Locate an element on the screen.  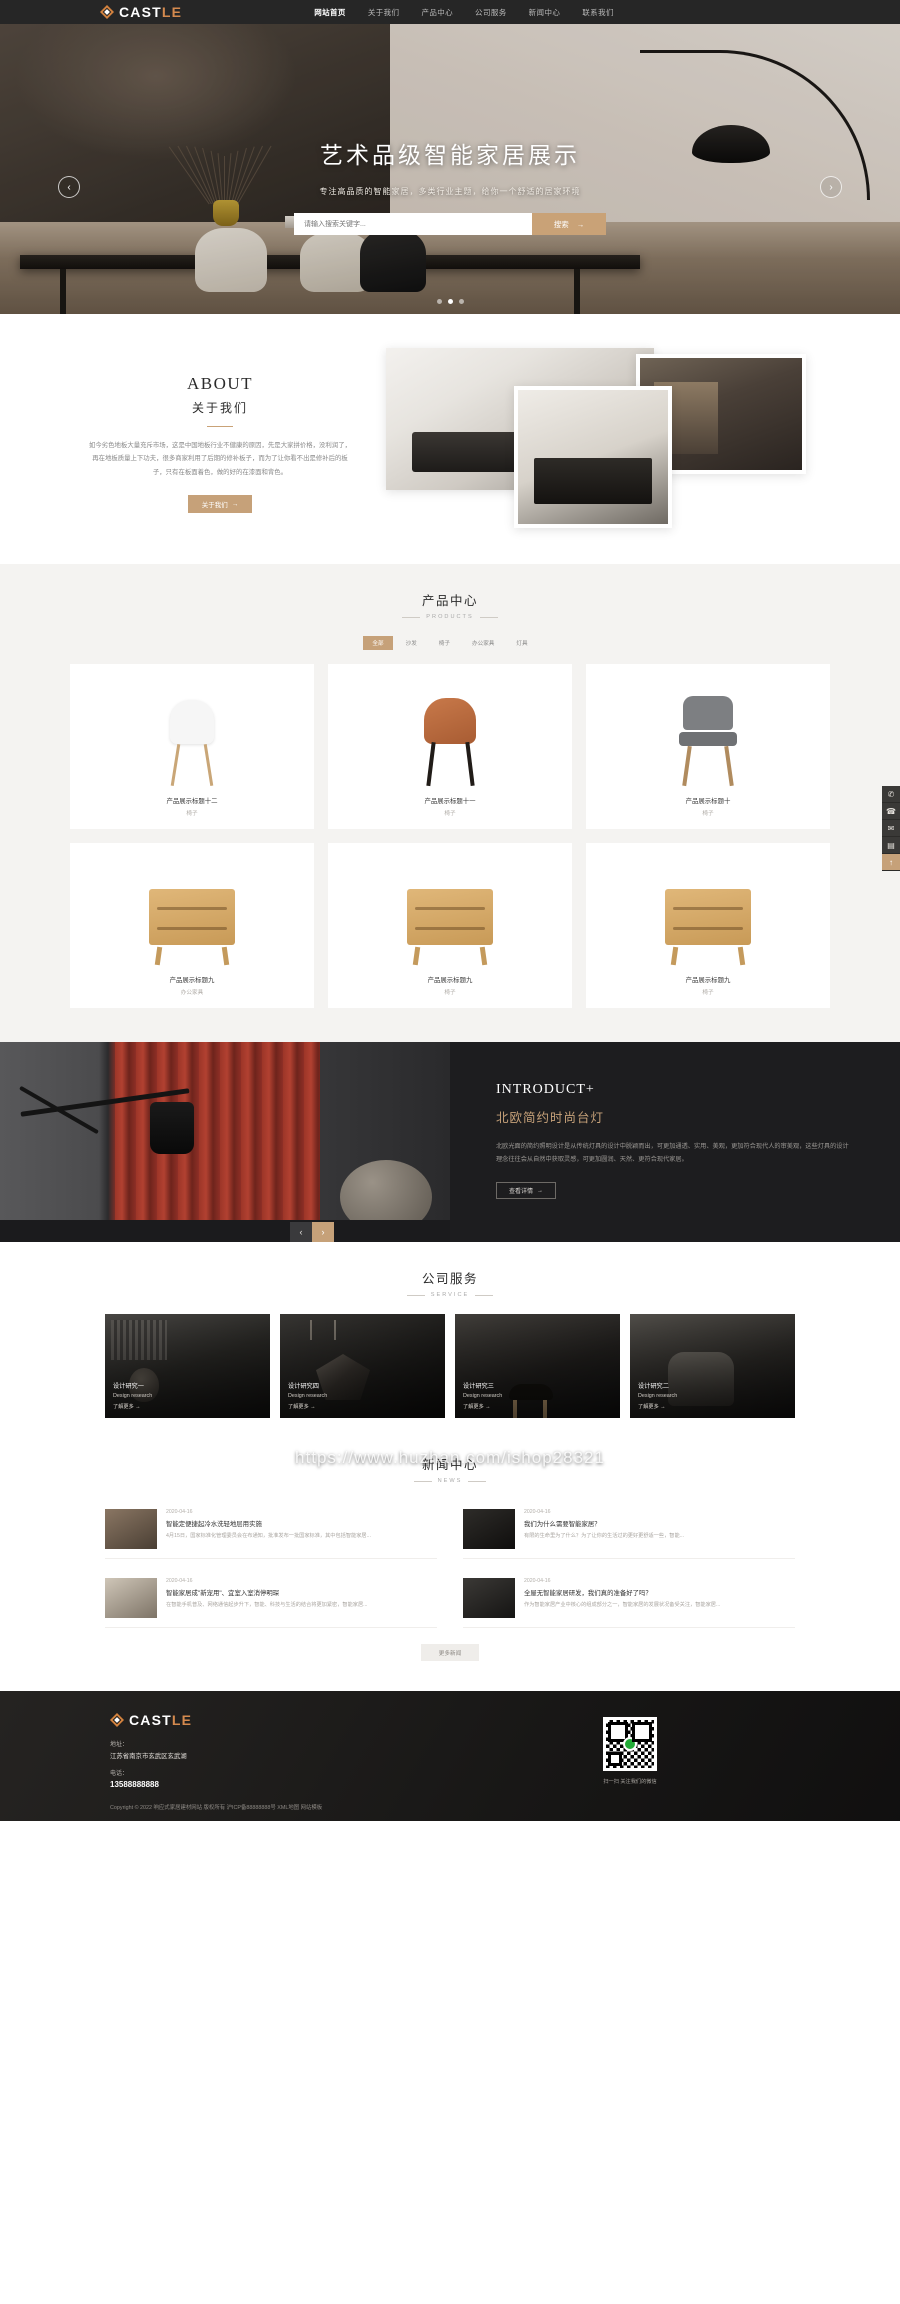
logo-wordmark: CASTLE is located at coordinates (150, 12).